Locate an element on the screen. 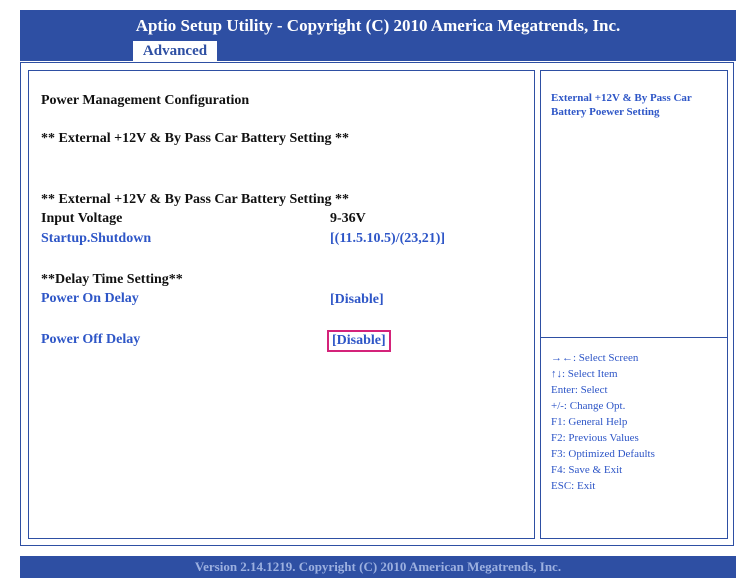  power-on-delay-value: [Disable] is located at coordinates (357, 300).